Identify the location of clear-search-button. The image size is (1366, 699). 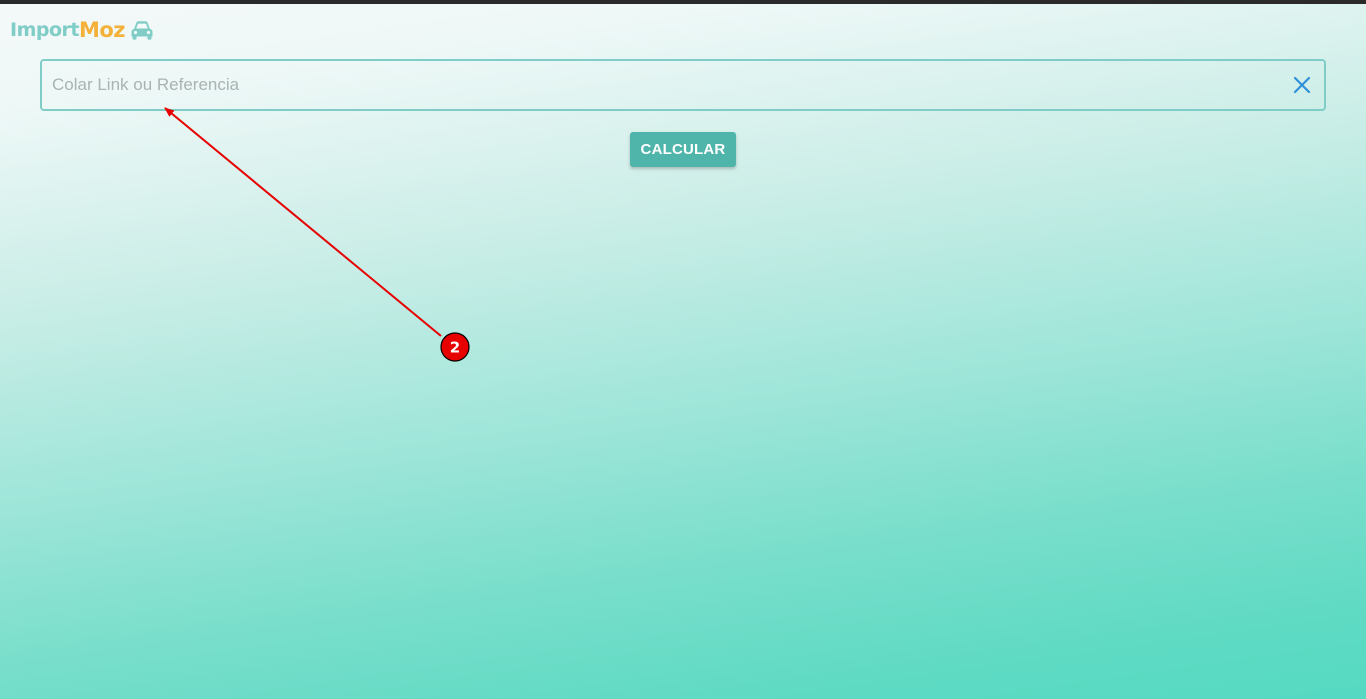
(1302, 85).